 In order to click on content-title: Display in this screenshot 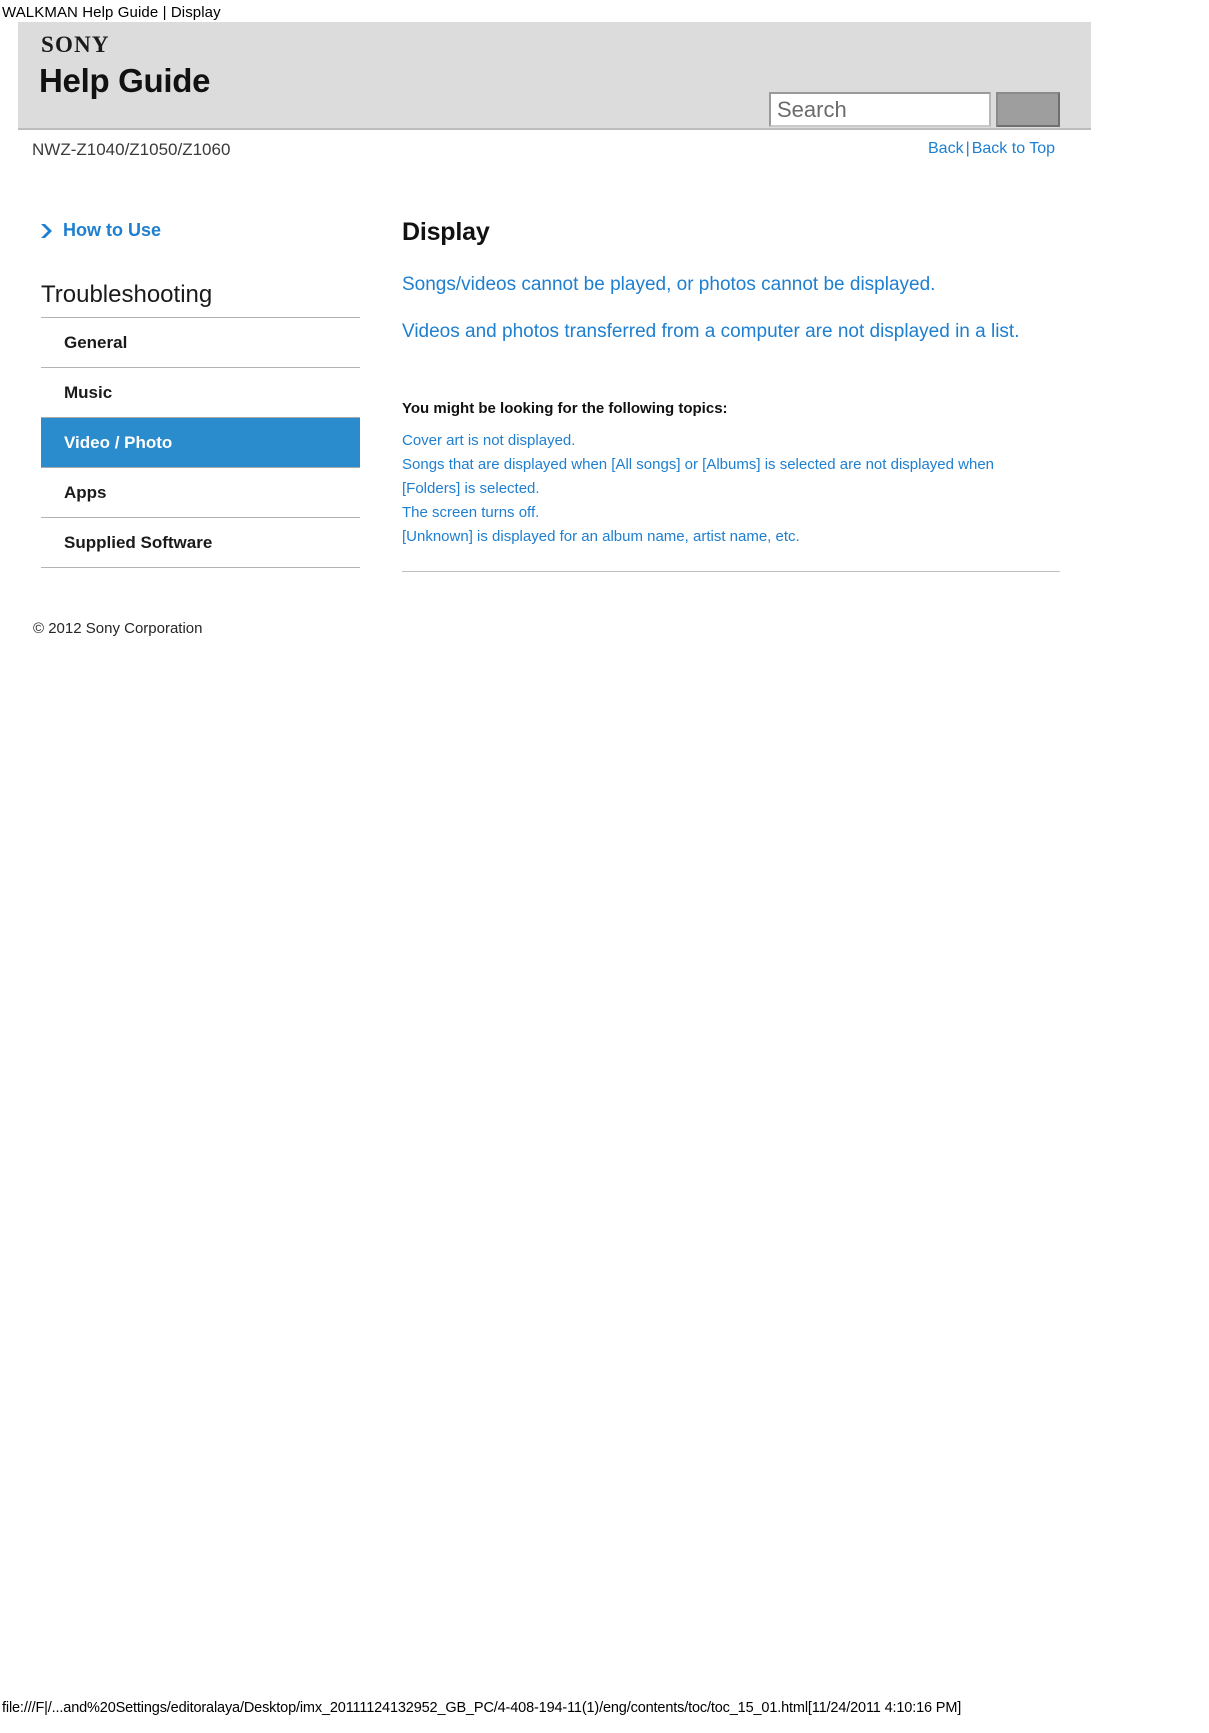, I will do `click(446, 232)`.